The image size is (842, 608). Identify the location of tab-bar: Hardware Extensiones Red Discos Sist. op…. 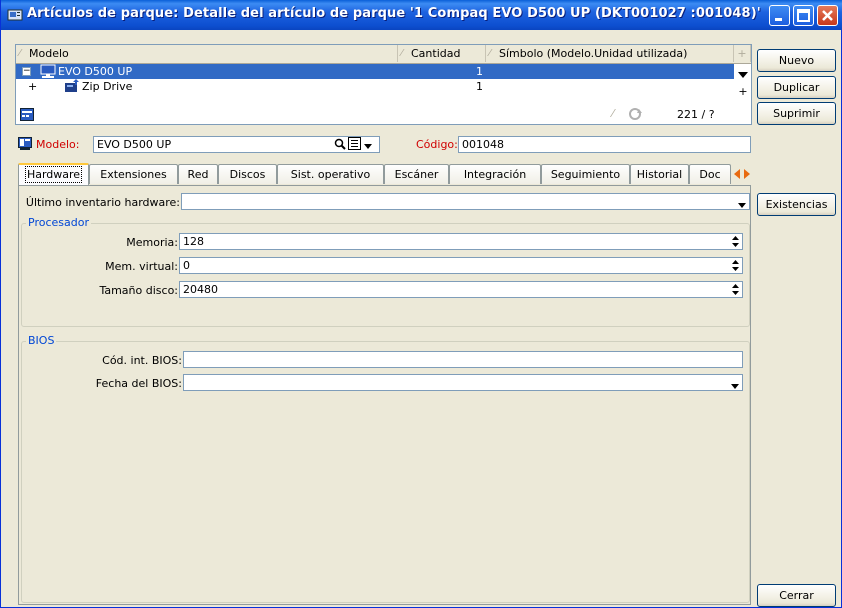
(384, 174).